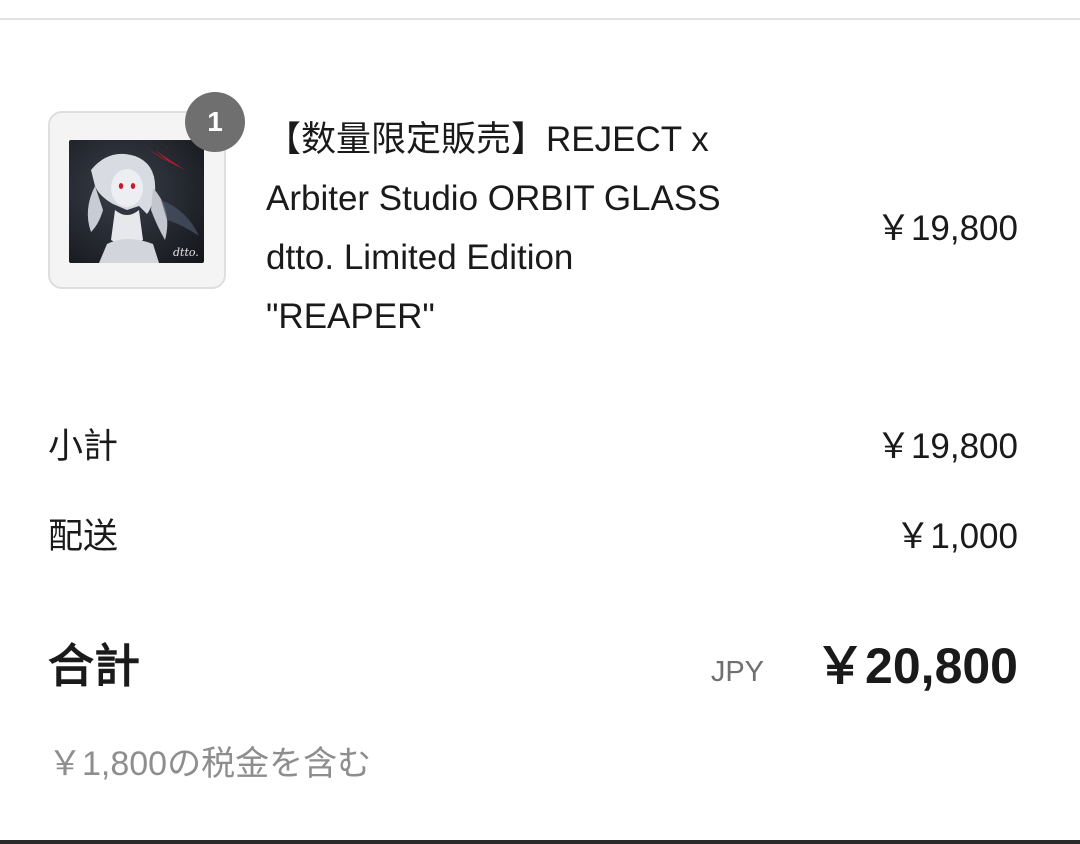  Describe the element at coordinates (215, 122) in the screenshot. I see `quantity-badge: 1` at that location.